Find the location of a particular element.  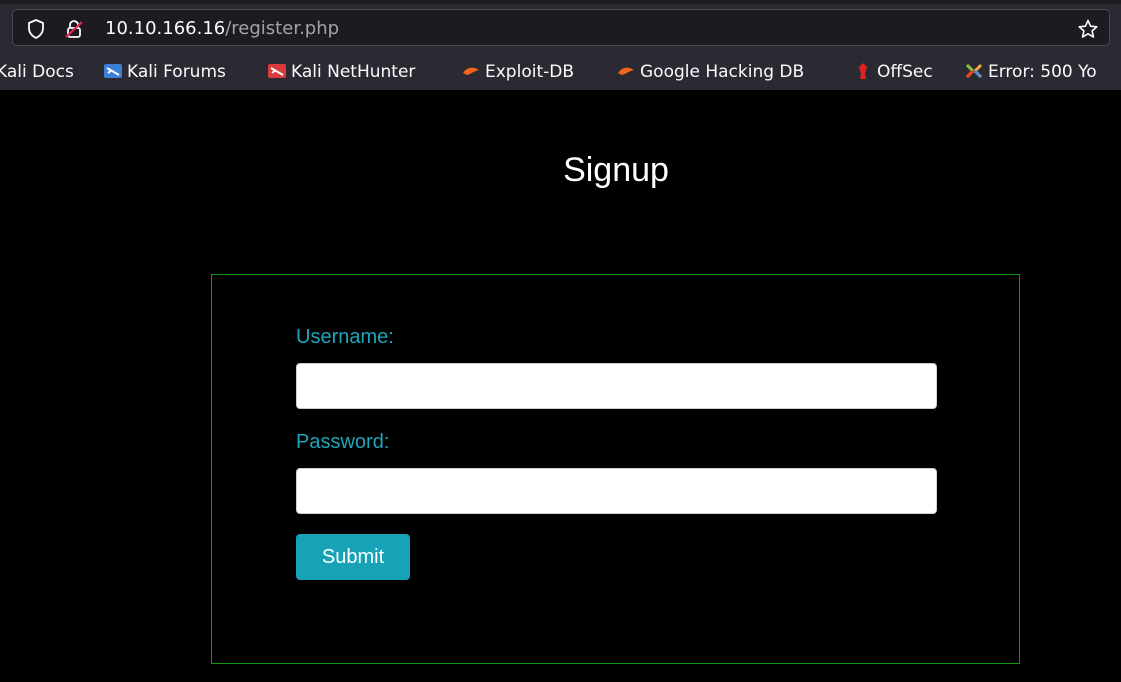

bookmark-offsec: OffSec is located at coordinates (893, 72).